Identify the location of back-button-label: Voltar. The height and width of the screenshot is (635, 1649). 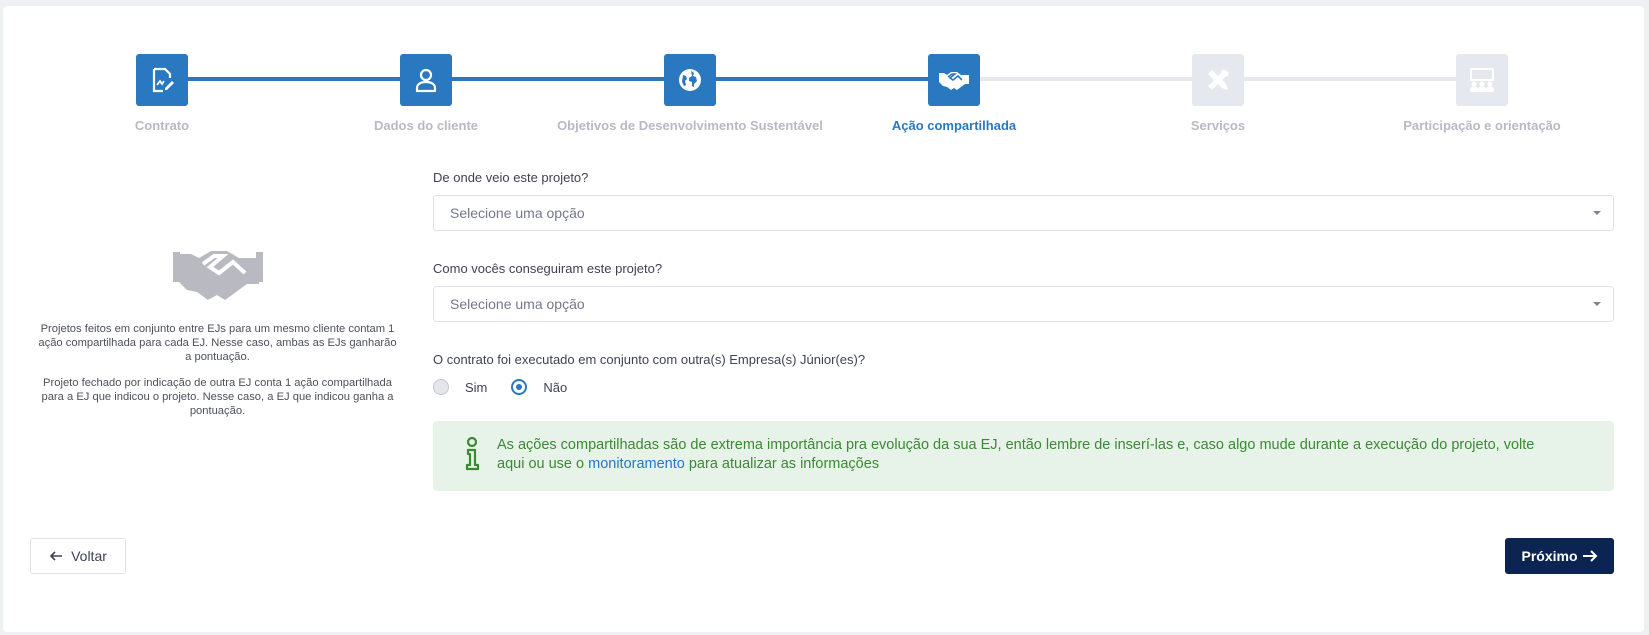
(89, 556).